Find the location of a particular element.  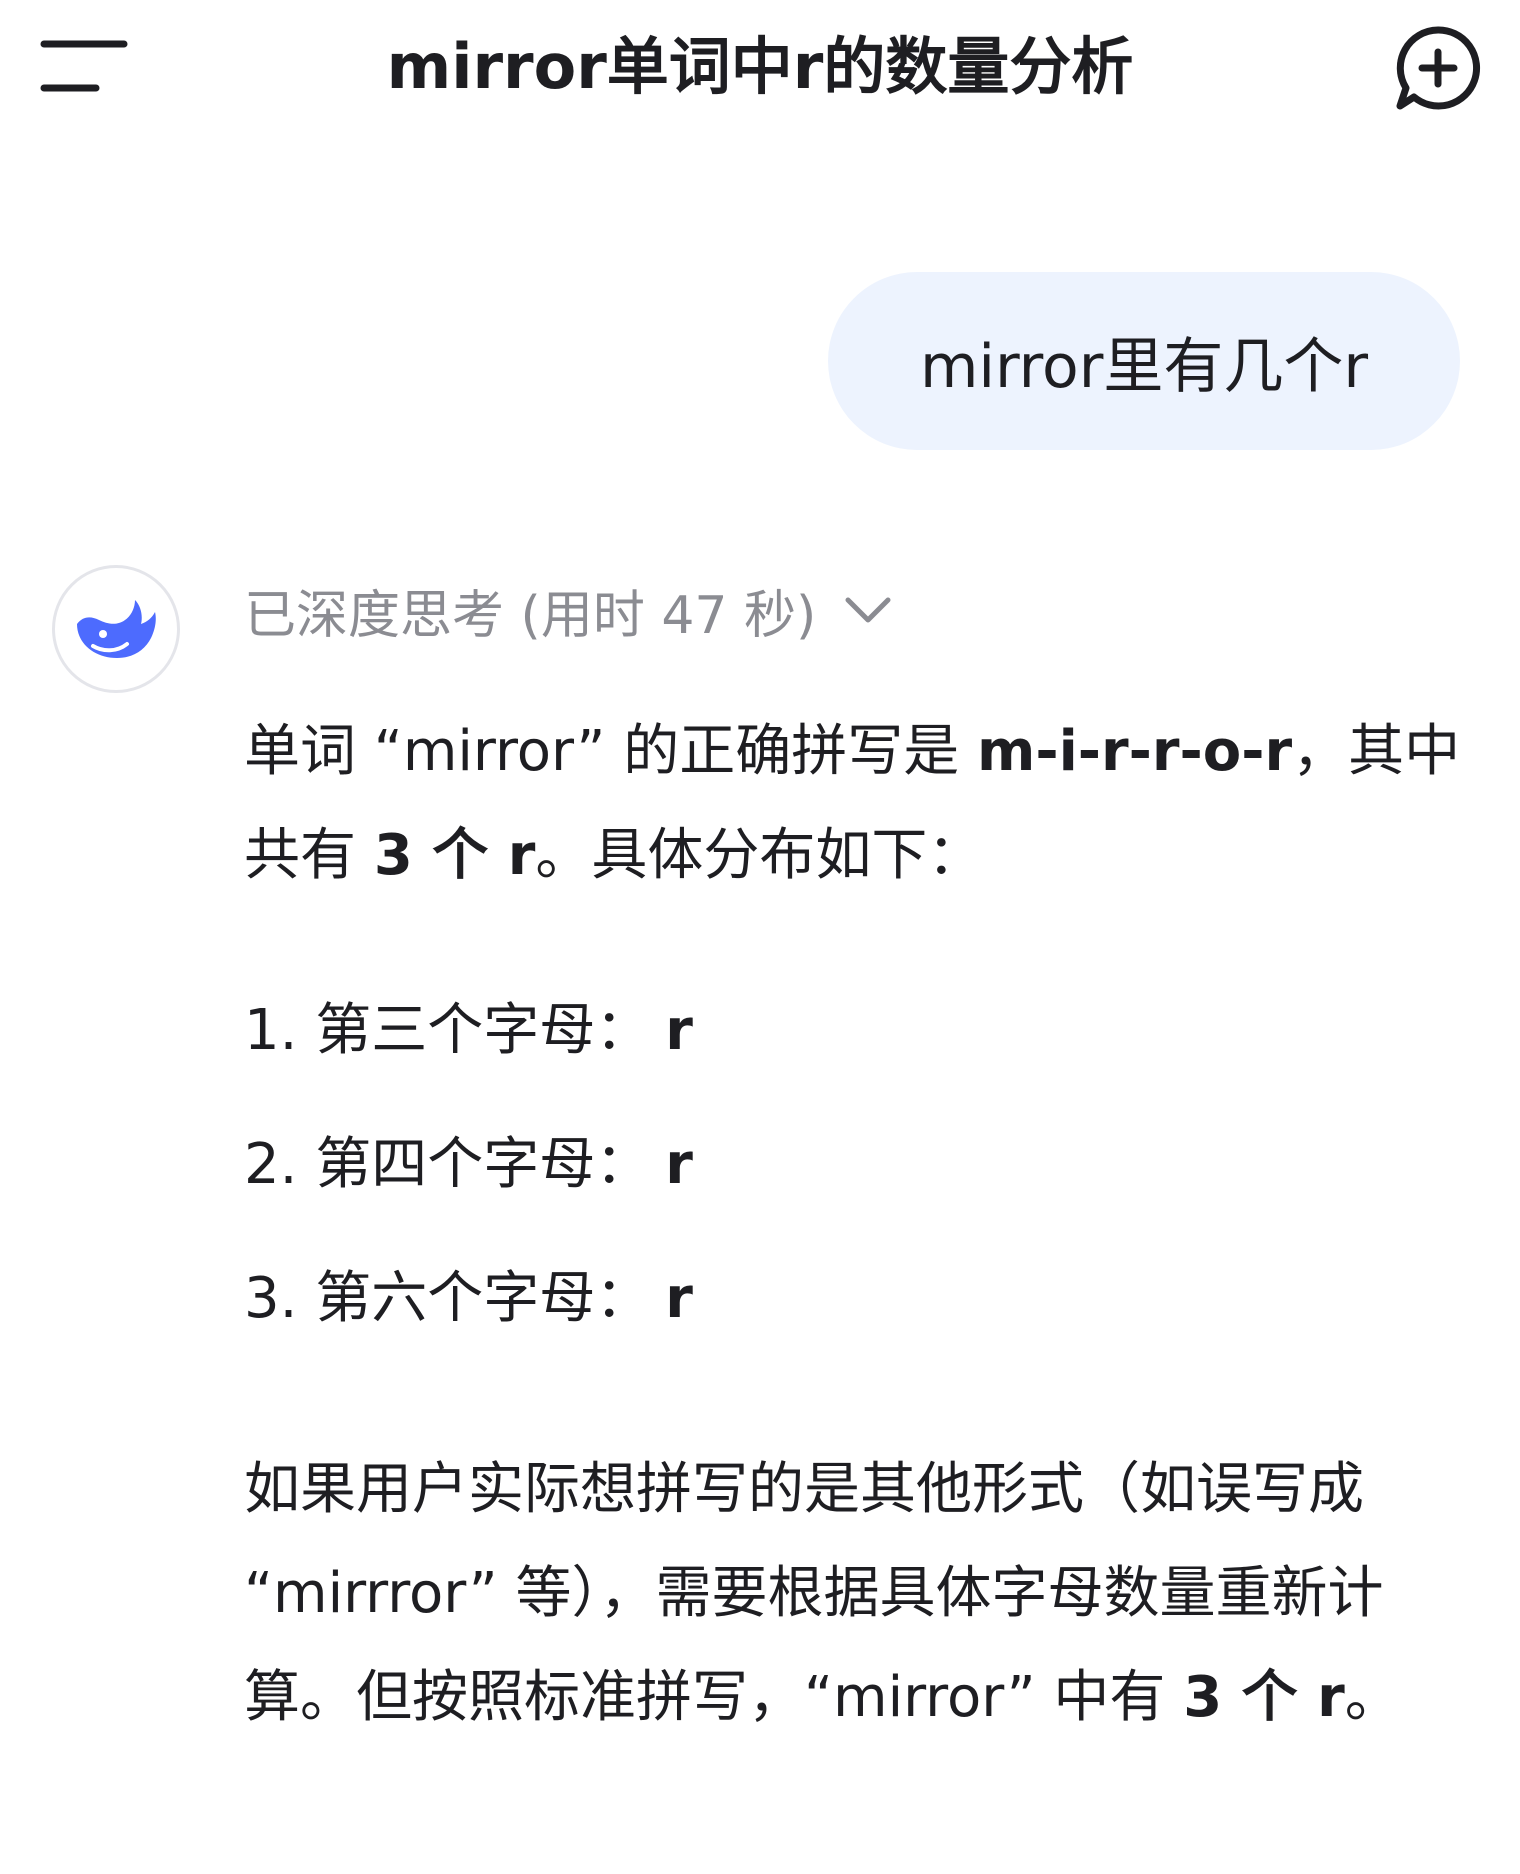

list-item: 1. 第三个字母： r is located at coordinates (859, 1031).